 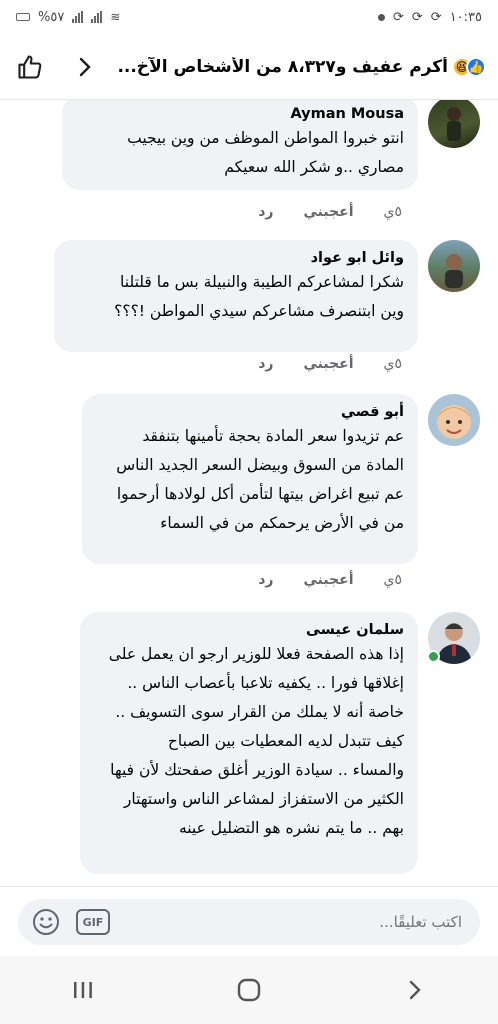 What do you see at coordinates (23, 17) in the screenshot?
I see `battery-icon` at bounding box center [23, 17].